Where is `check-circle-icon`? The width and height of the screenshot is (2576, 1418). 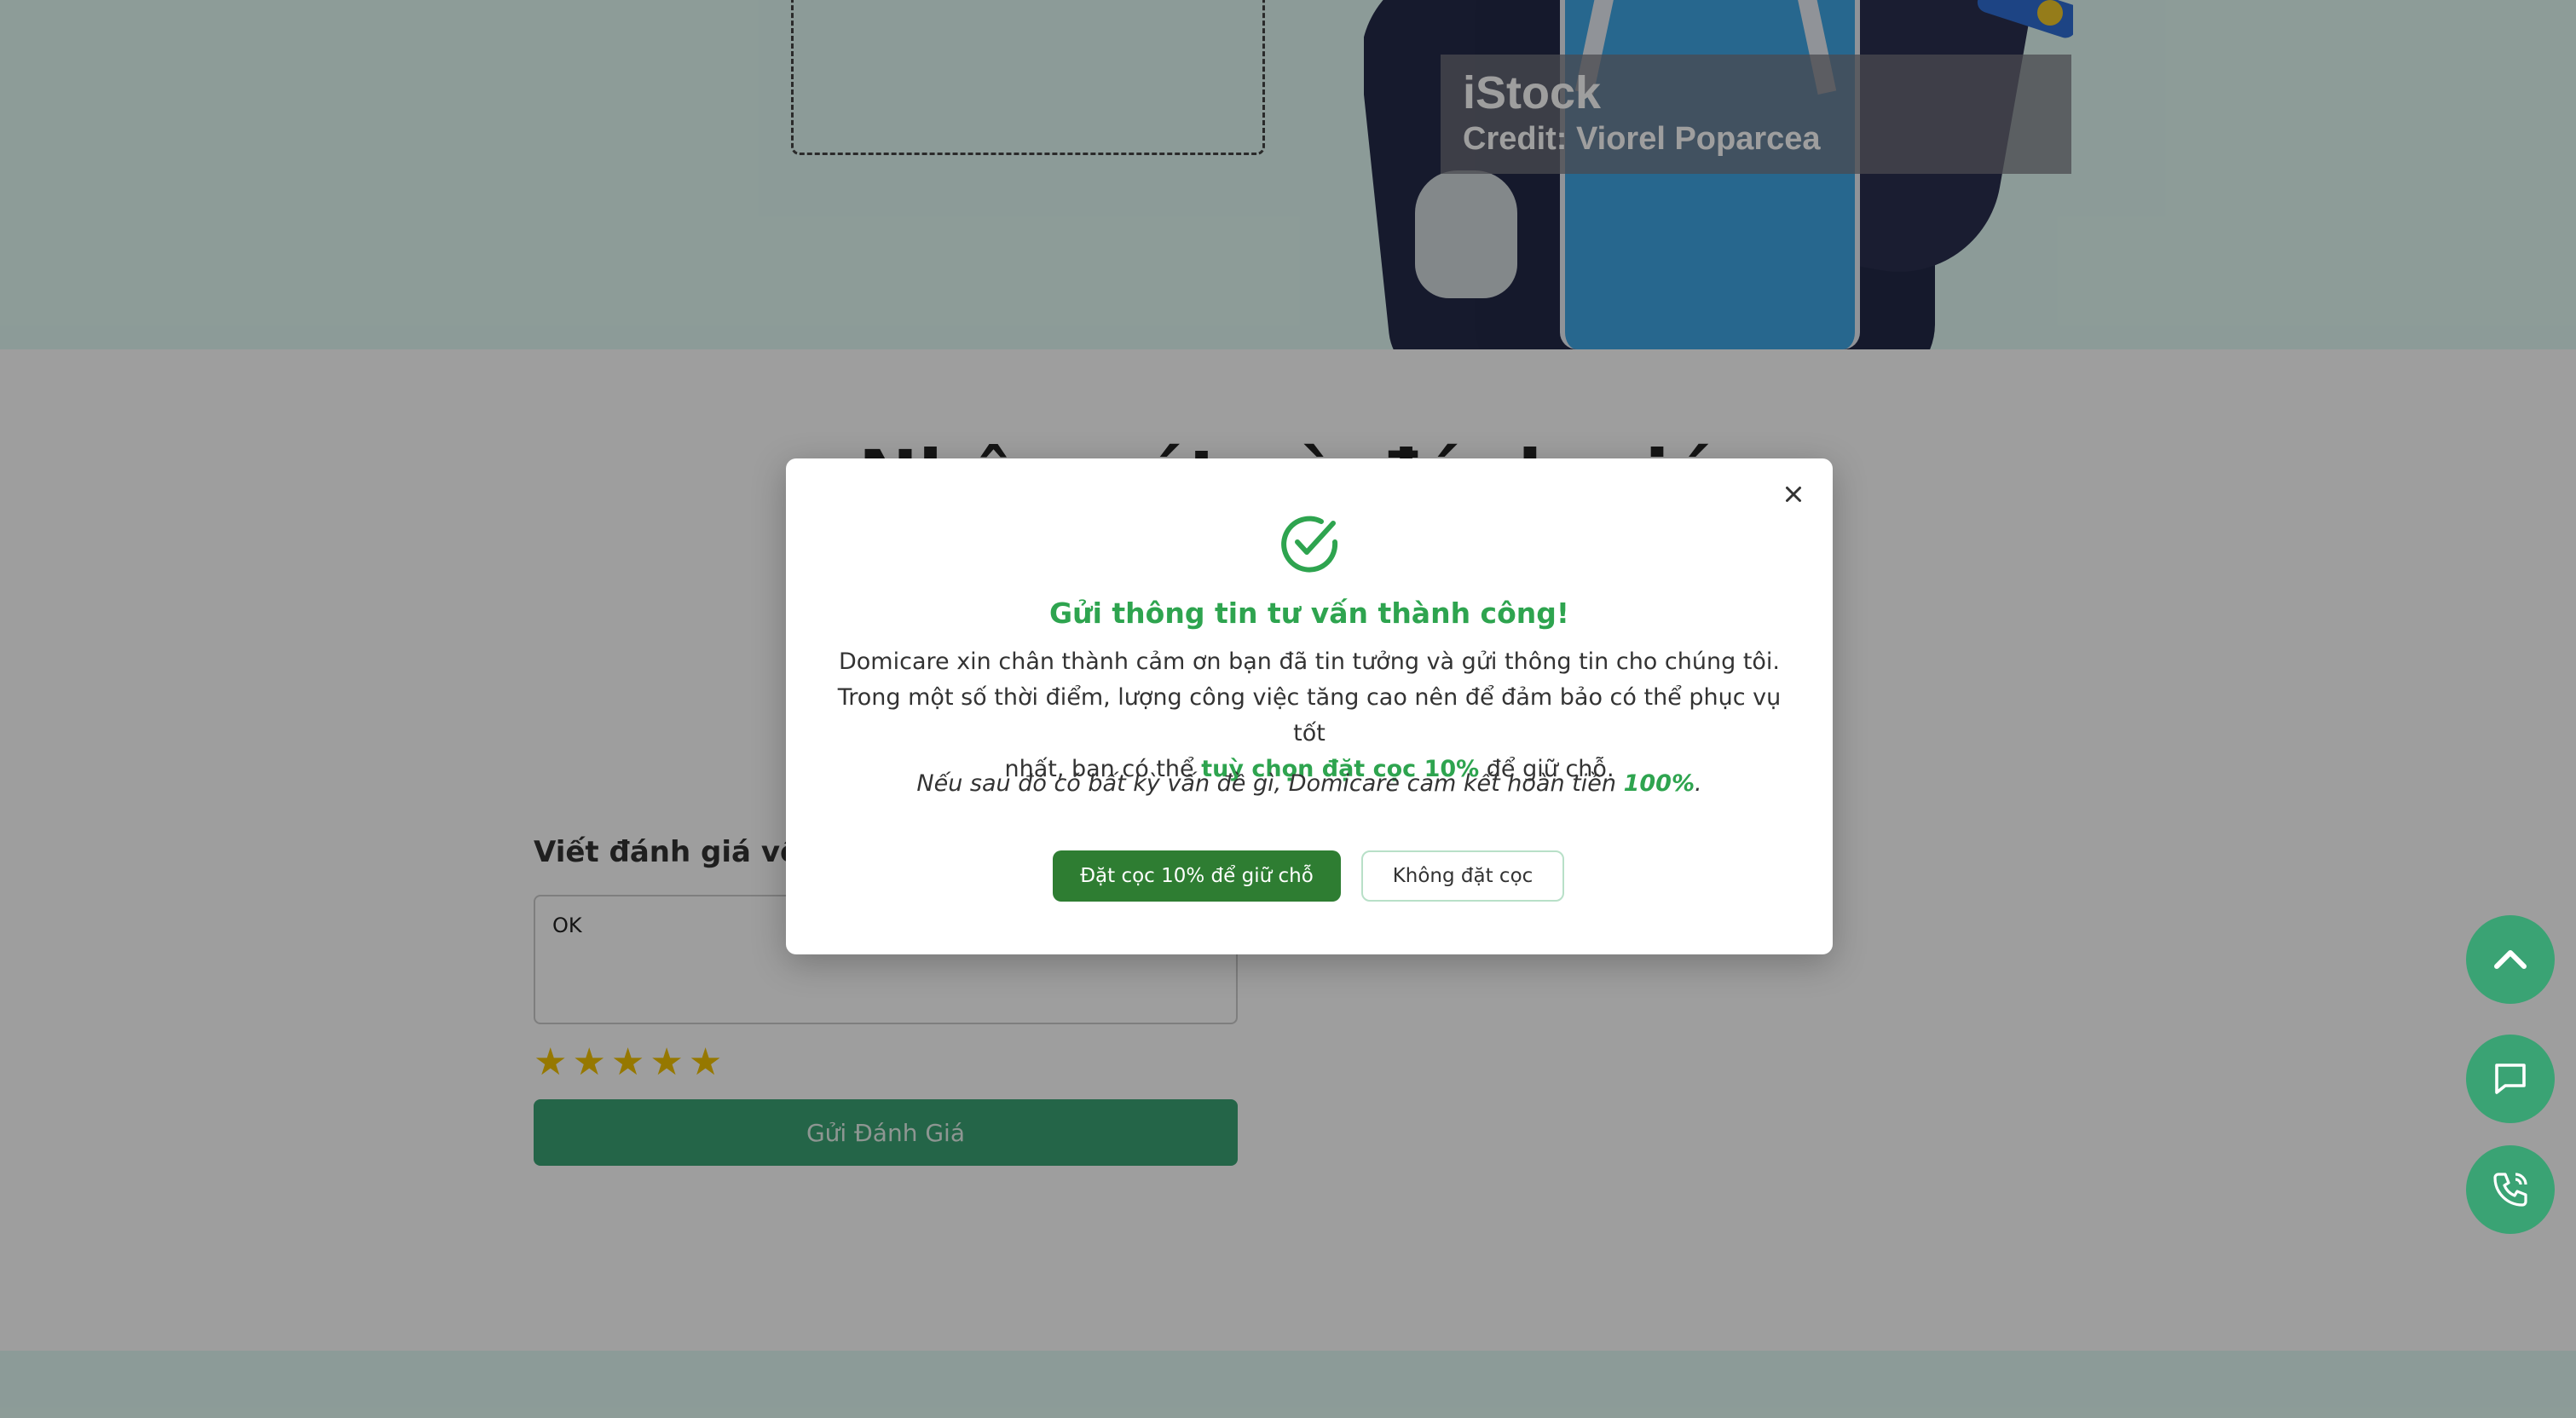
check-circle-icon is located at coordinates (1309, 544).